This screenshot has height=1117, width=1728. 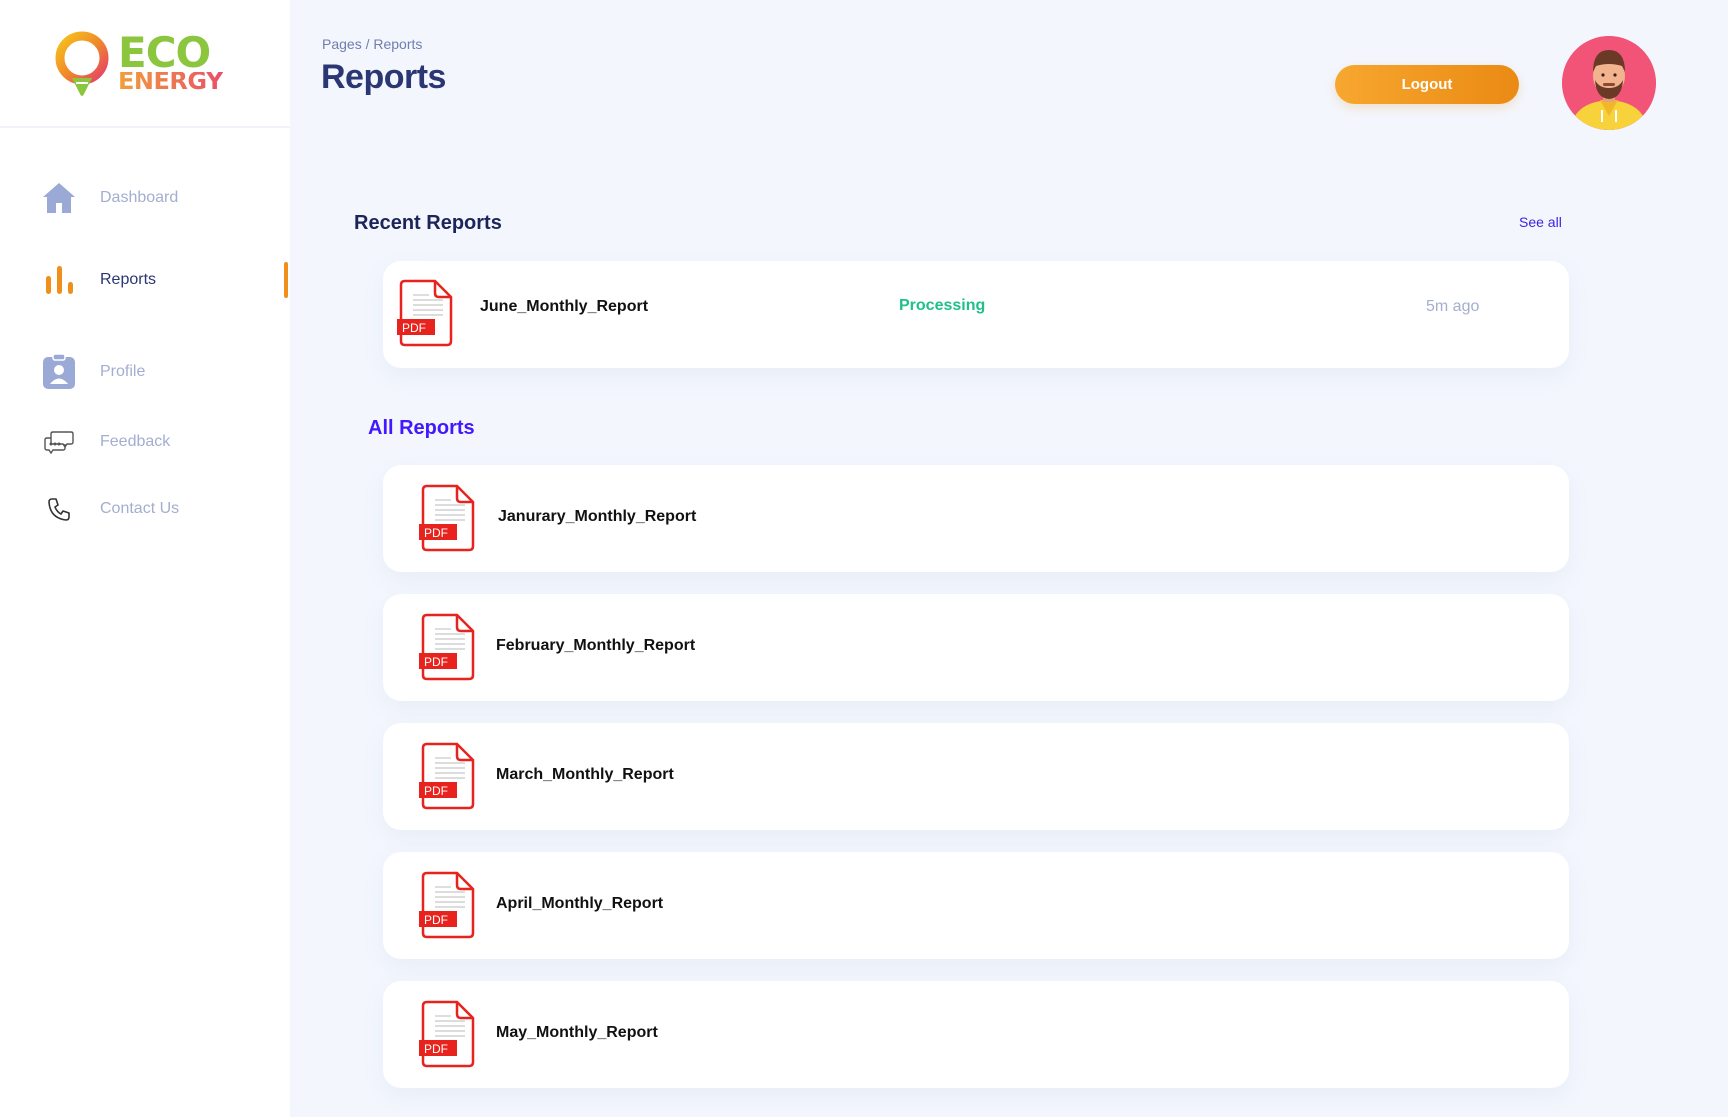 What do you see at coordinates (165, 372) in the screenshot?
I see `sidebar-item-profile: Profile` at bounding box center [165, 372].